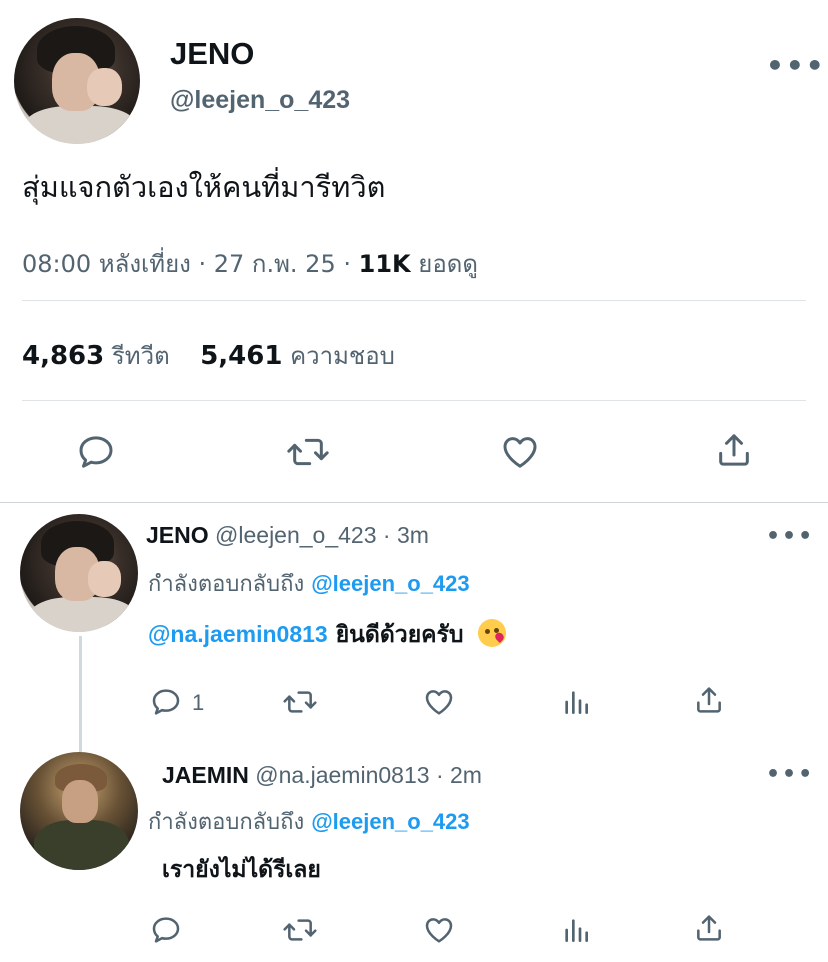 This screenshot has width=828, height=962. What do you see at coordinates (414, 502) in the screenshot?
I see `section-divider` at bounding box center [414, 502].